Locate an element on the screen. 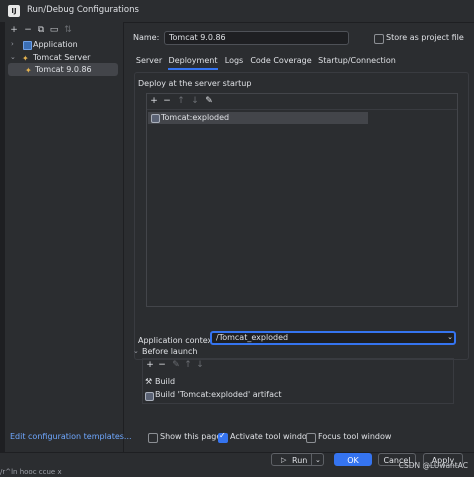 This screenshot has height=477, width=474. watermark: CSDN @LUwantAC is located at coordinates (433, 465).